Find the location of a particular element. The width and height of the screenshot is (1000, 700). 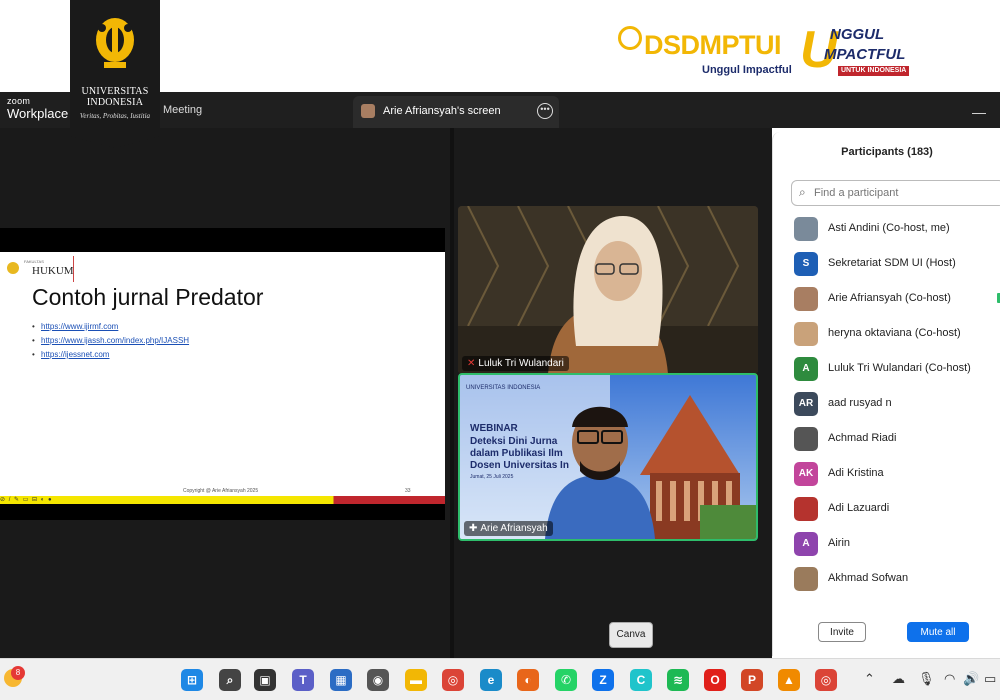

wifi-icon: ◠ is located at coordinates (949, 679).